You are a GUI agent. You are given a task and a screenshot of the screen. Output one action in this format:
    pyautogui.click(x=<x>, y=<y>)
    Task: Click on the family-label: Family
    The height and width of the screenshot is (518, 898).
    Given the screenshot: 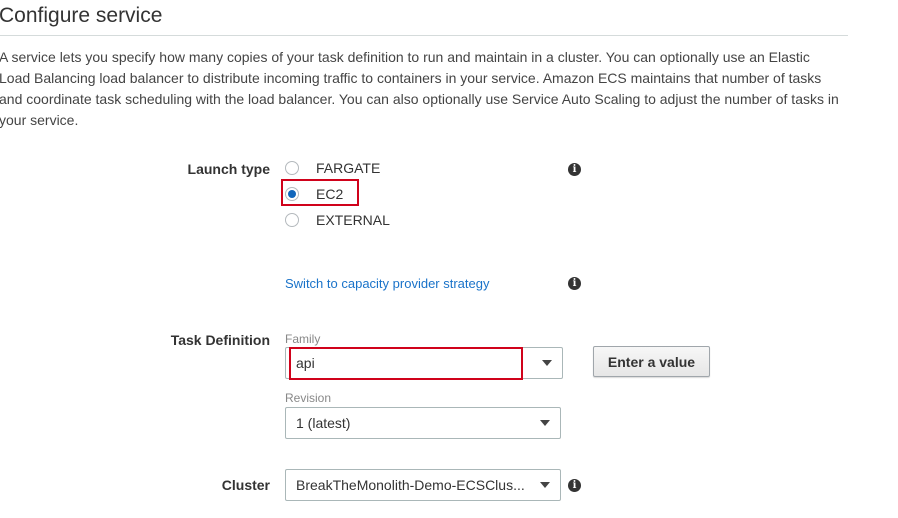 What is the action you would take?
    pyautogui.click(x=303, y=339)
    